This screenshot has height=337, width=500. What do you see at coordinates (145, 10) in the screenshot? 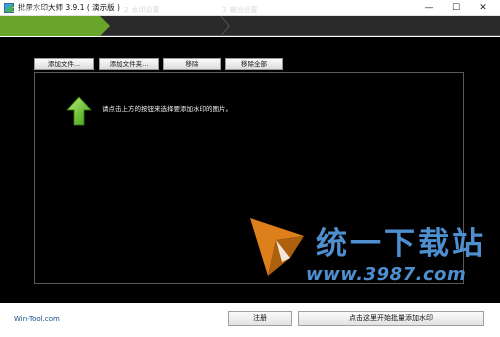
I see `step-2-label: 水印设置` at bounding box center [145, 10].